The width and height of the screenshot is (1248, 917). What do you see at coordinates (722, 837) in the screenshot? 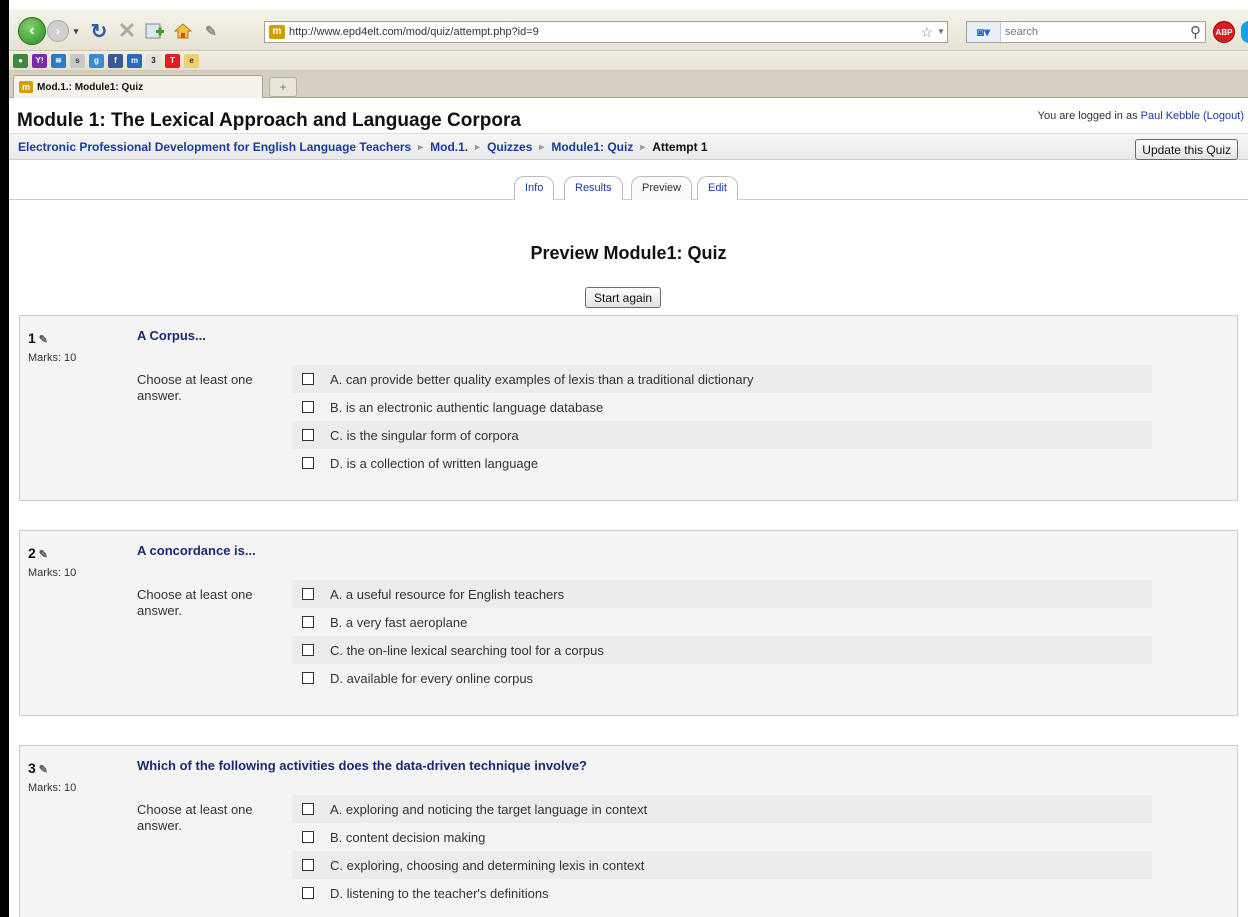
I see `answer-option: B. content decision making` at bounding box center [722, 837].